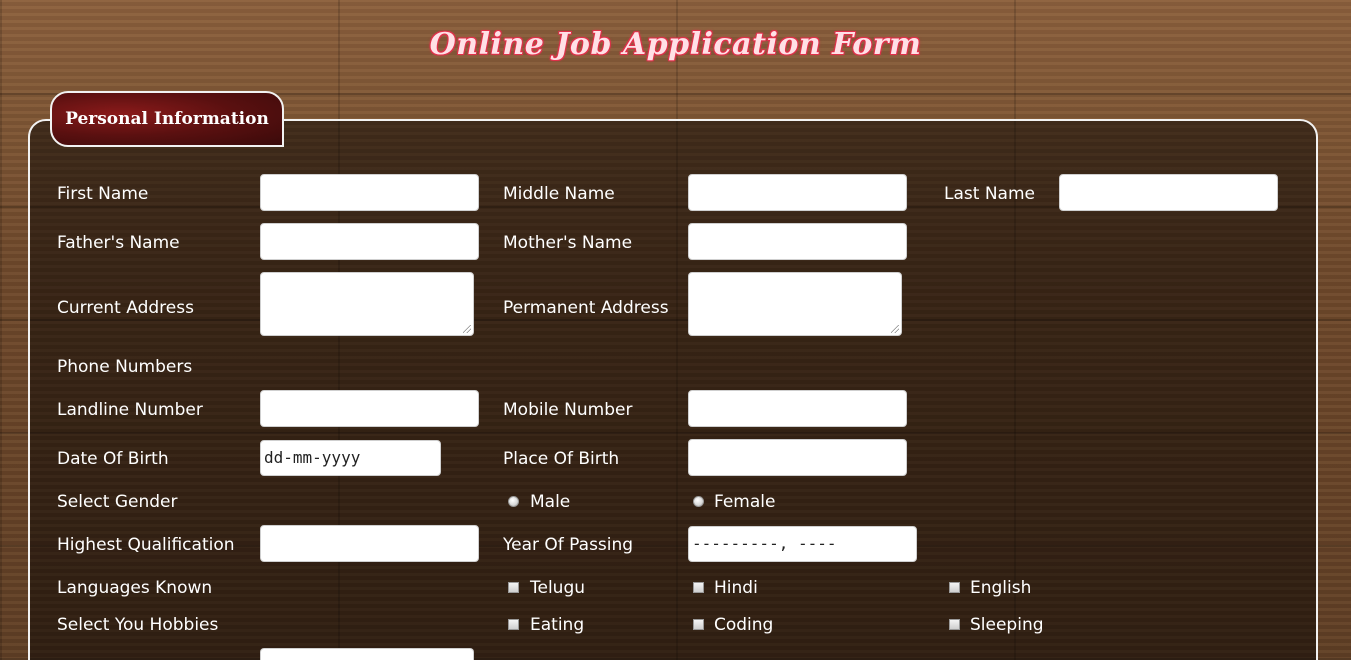  I want to click on date-of-birth-input: dd-mm-yyyy, so click(350, 458).